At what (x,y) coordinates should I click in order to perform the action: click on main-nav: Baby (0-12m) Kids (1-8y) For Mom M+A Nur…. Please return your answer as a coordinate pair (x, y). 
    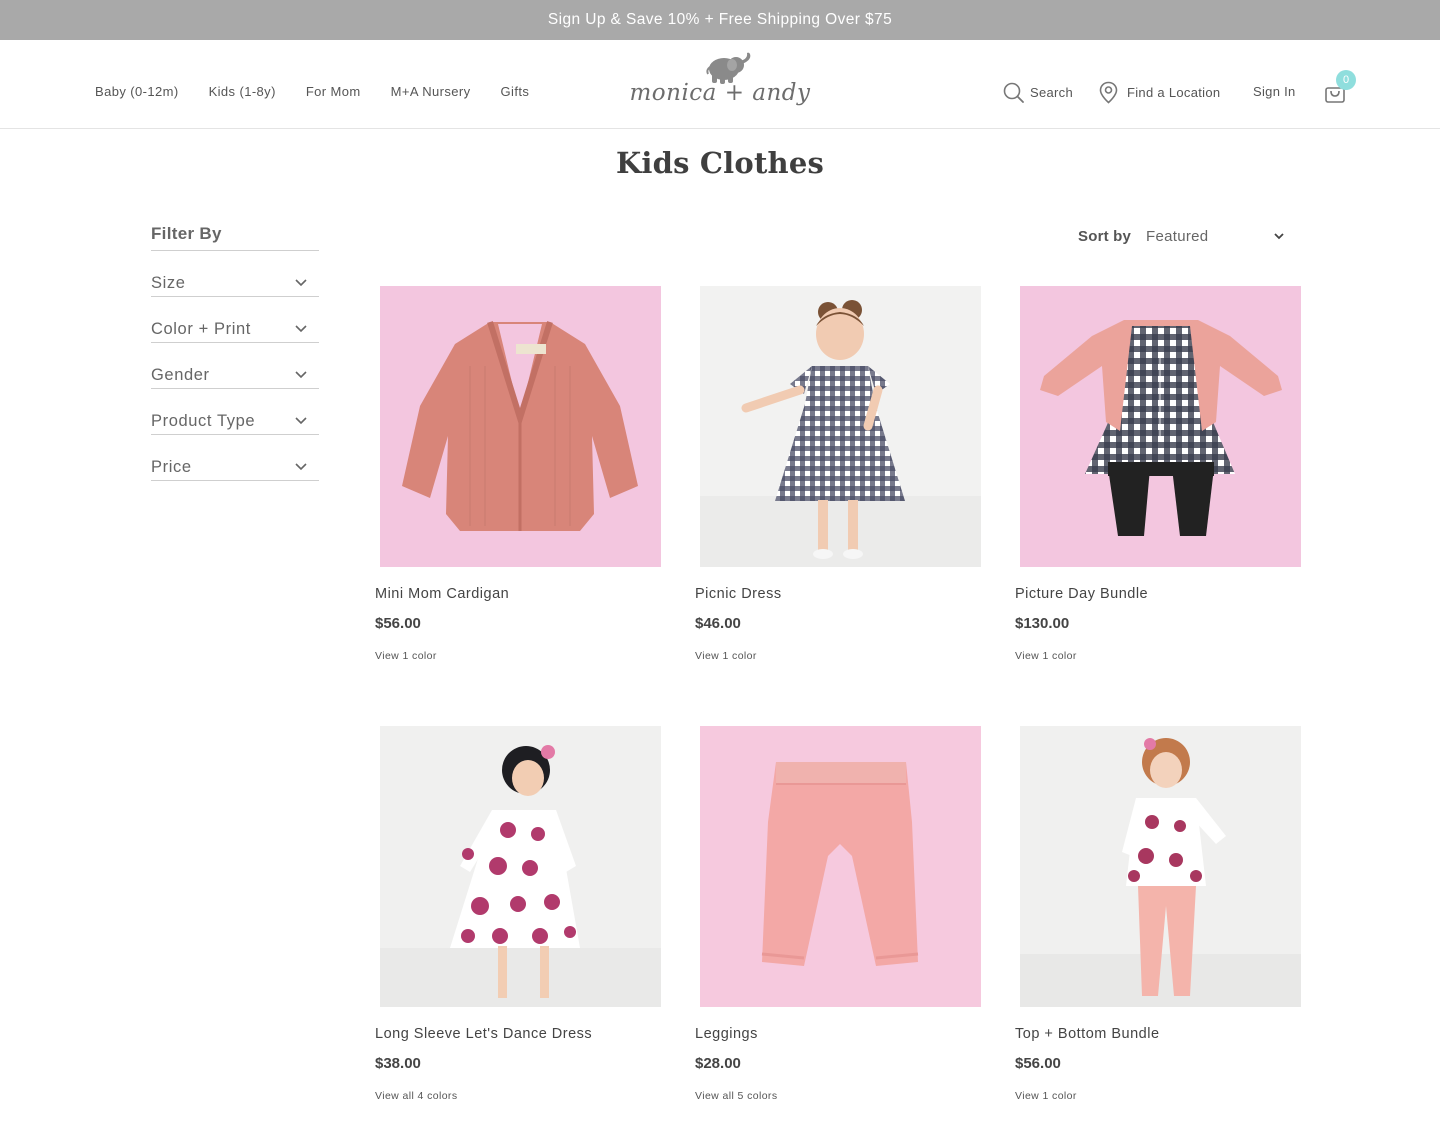
    Looking at the image, I should click on (312, 91).